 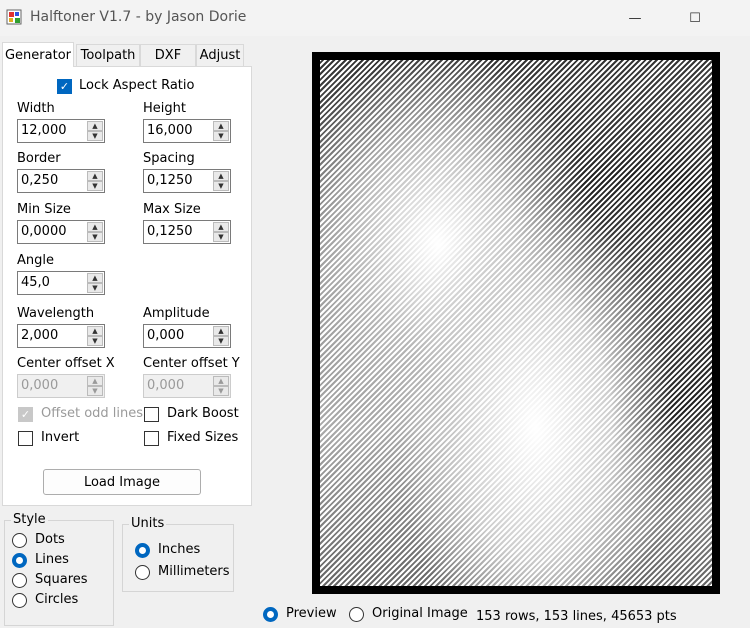 What do you see at coordinates (164, 108) in the screenshot?
I see `height-label: Height` at bounding box center [164, 108].